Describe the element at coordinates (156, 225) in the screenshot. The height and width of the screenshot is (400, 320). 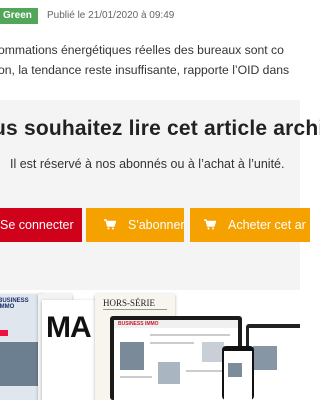
I see `subscribe-button-label: S'abonner` at that location.